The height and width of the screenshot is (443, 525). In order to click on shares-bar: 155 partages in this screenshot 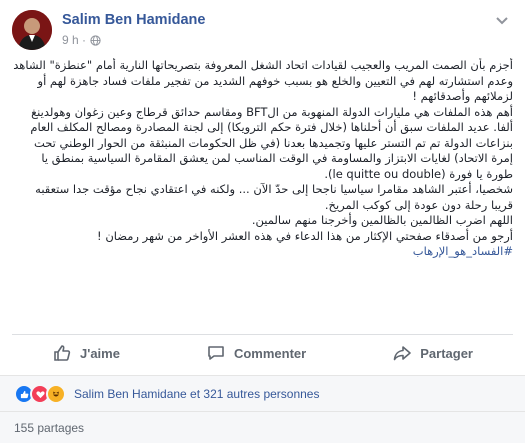, I will do `click(262, 427)`.